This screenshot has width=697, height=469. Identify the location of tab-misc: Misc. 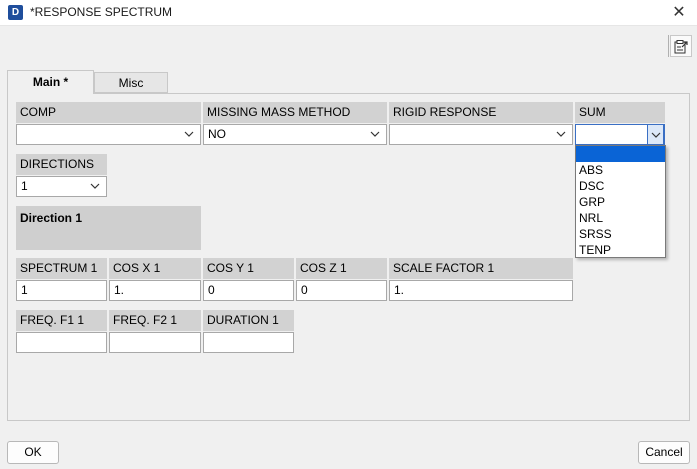
(131, 82).